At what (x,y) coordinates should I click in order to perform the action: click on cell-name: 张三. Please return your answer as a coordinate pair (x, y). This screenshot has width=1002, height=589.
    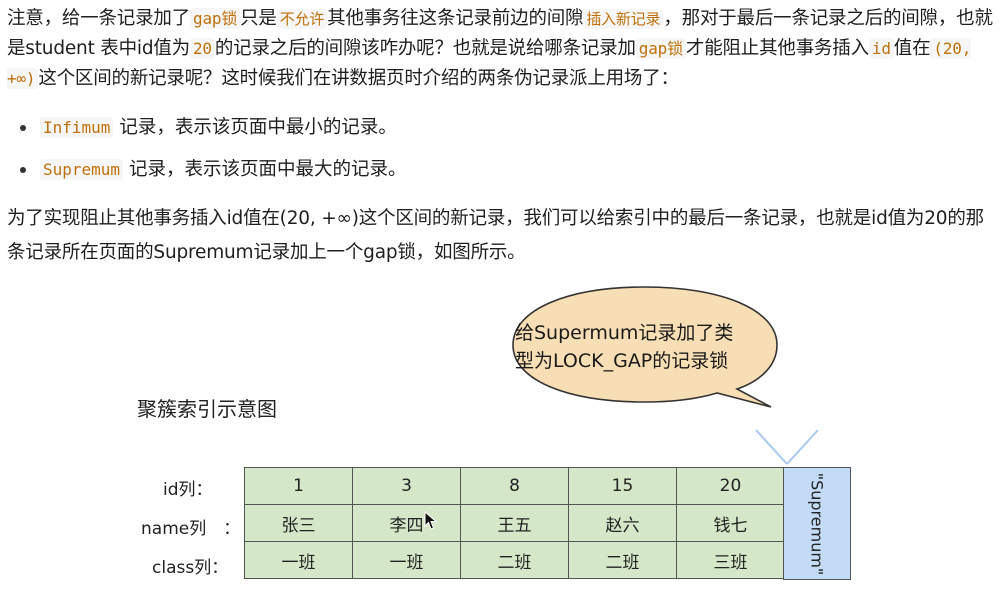
    Looking at the image, I should click on (298, 523).